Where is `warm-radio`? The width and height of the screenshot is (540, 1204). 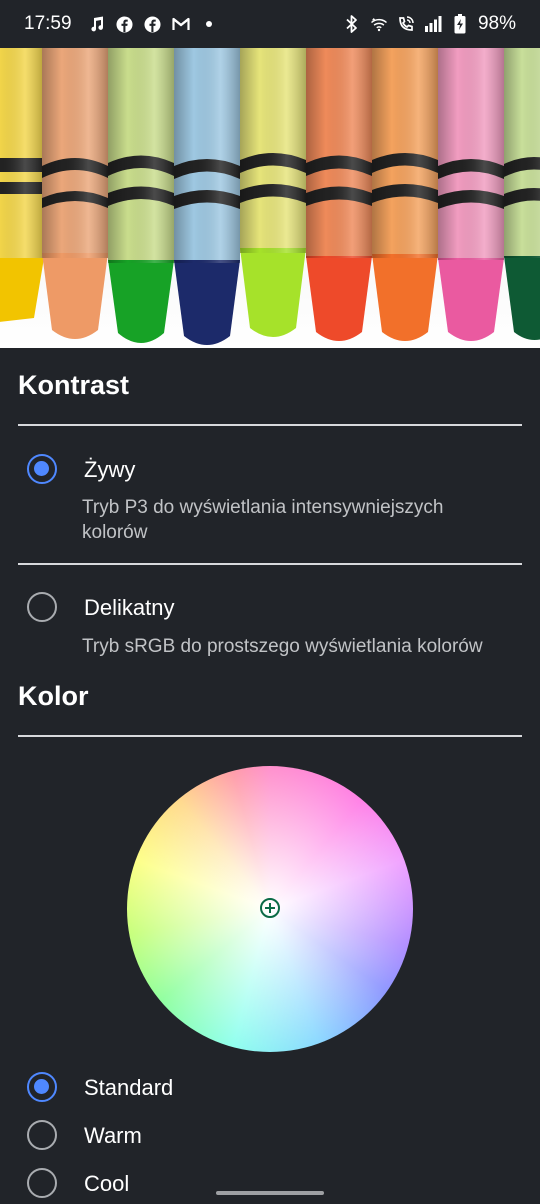 warm-radio is located at coordinates (42, 1135).